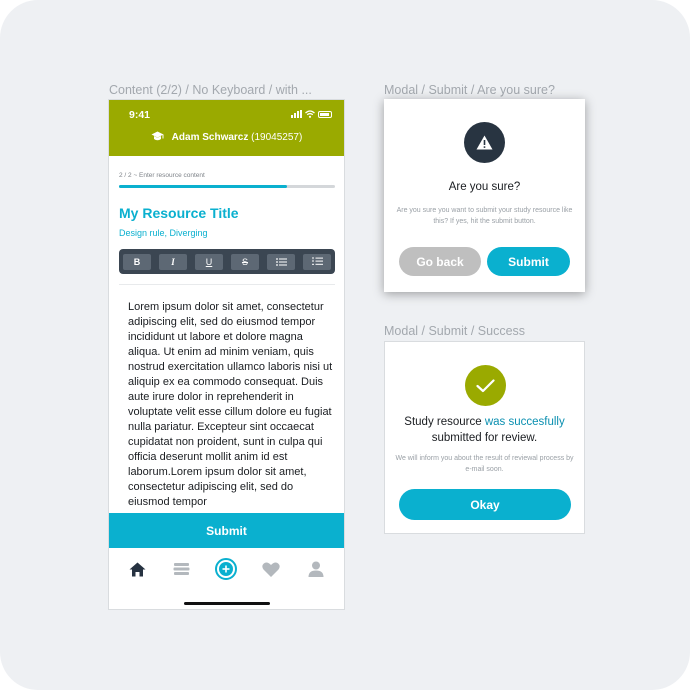  What do you see at coordinates (226, 530) in the screenshot?
I see `submit-button: Submit` at bounding box center [226, 530].